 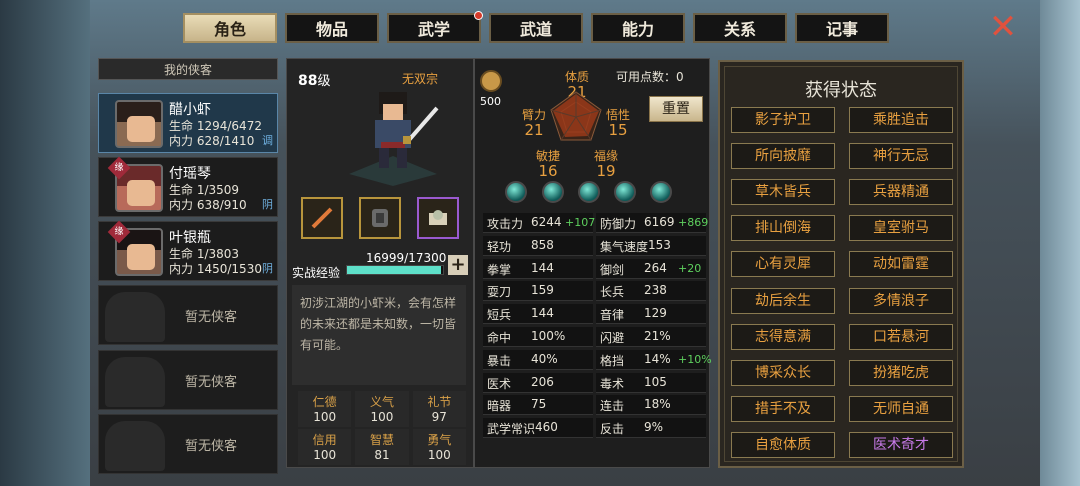 I want to click on status-item: 措手不及, so click(x=783, y=408).